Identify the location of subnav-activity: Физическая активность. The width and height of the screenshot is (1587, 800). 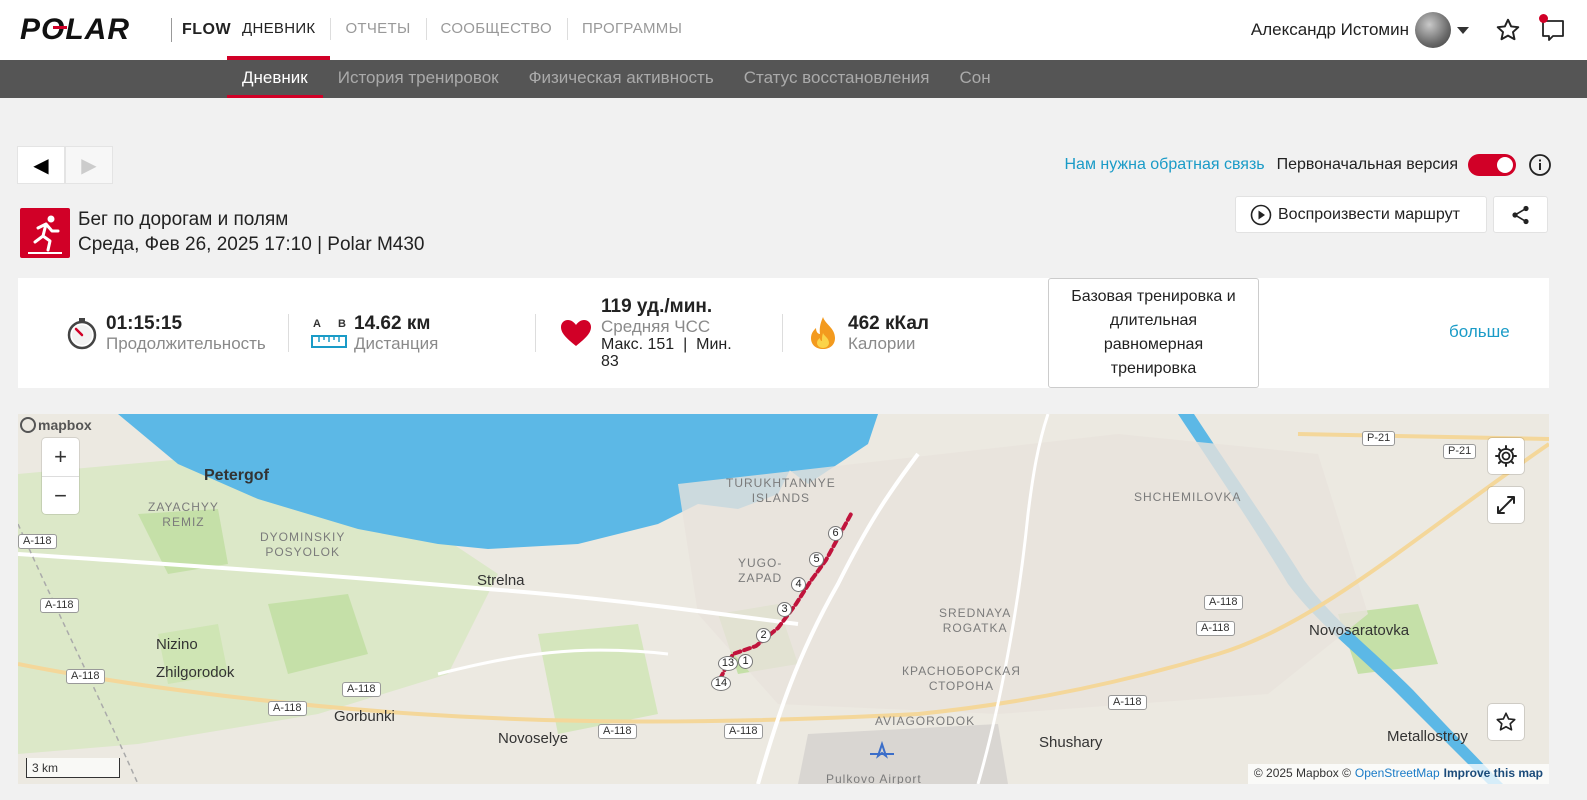
(621, 79).